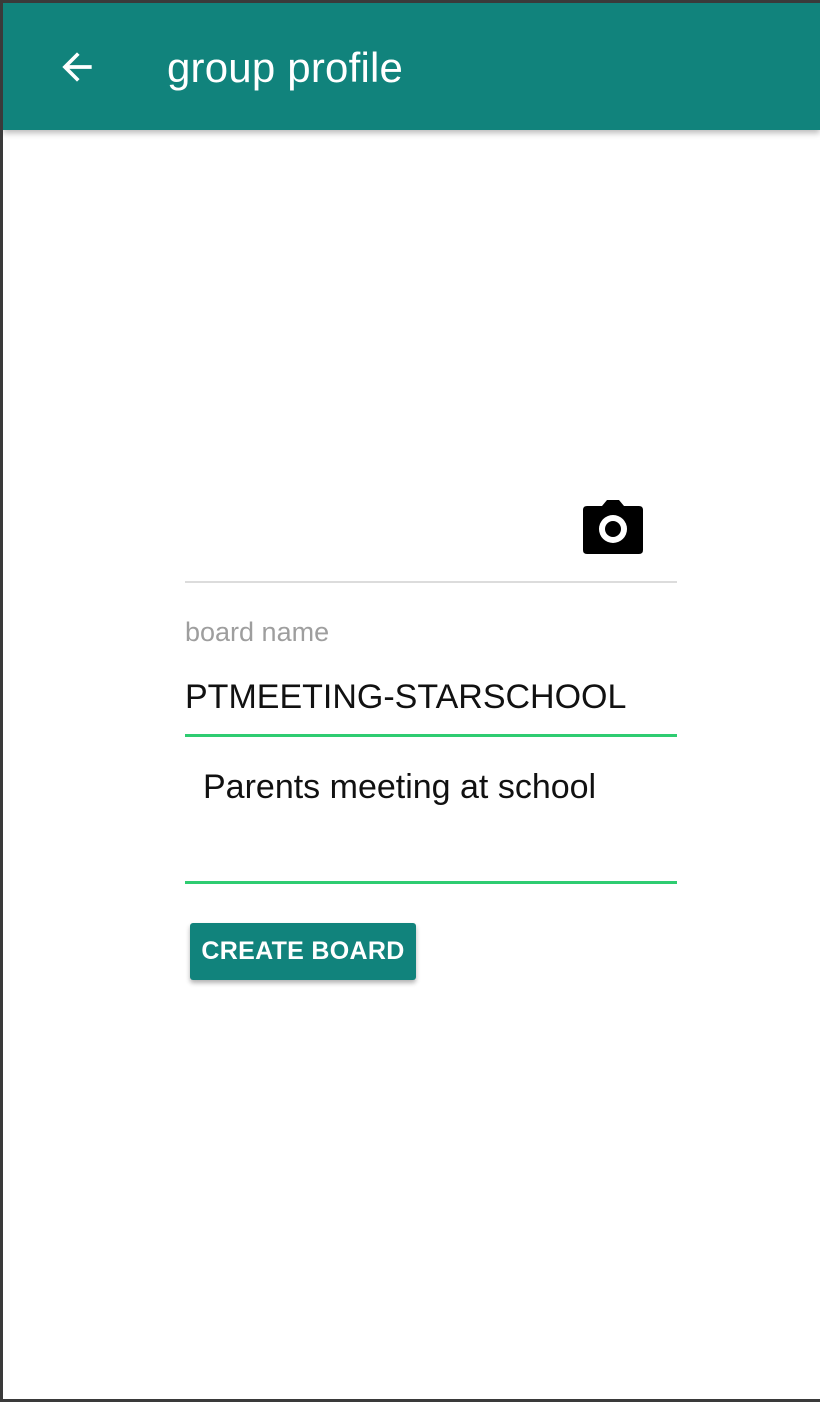 The image size is (820, 1402). I want to click on page-title: group profile, so click(285, 67).